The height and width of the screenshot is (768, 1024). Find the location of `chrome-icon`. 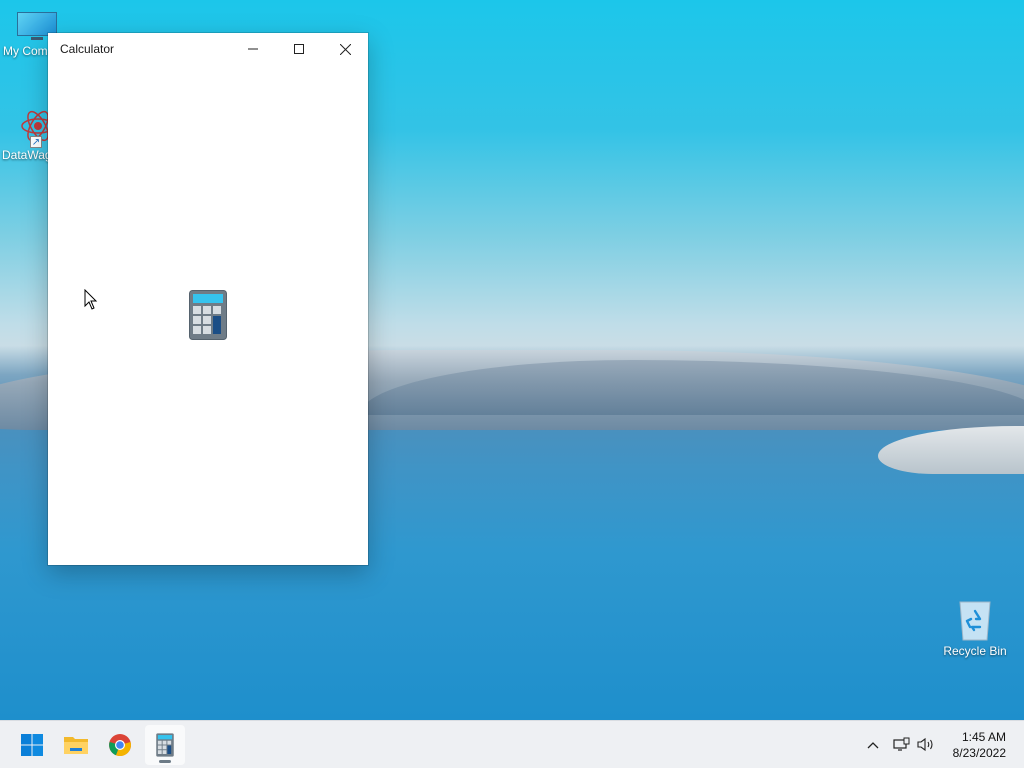

chrome-icon is located at coordinates (120, 745).